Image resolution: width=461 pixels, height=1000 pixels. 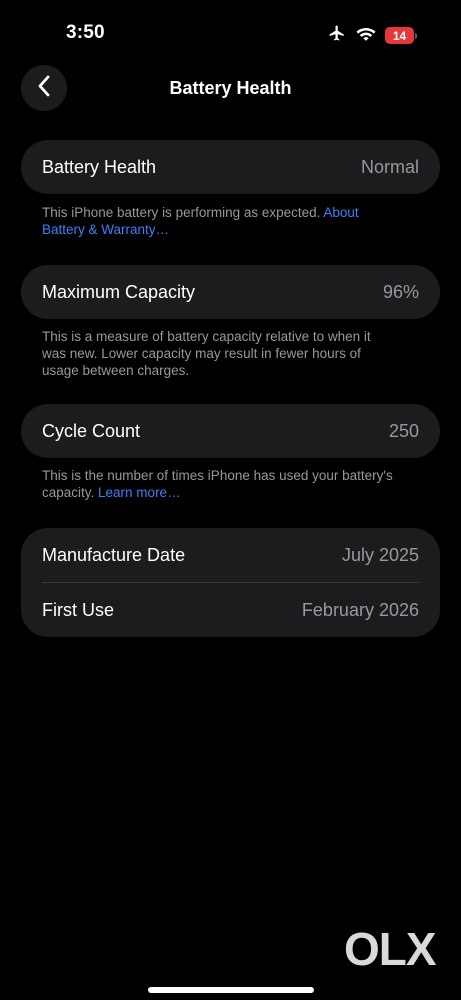 I want to click on airplane-icon, so click(x=337, y=35).